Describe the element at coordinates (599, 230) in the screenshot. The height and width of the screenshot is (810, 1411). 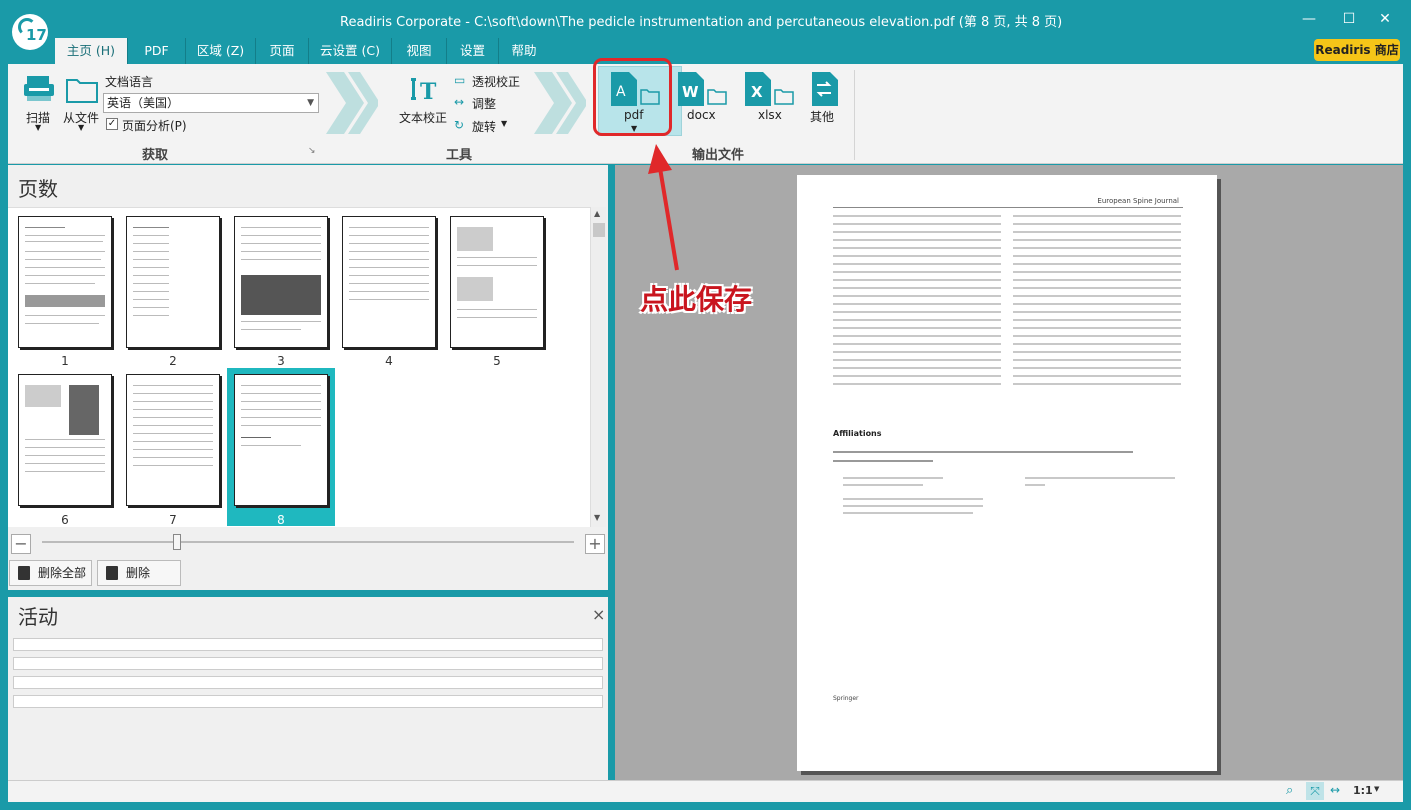
I see `scrollbar-thumb` at that location.